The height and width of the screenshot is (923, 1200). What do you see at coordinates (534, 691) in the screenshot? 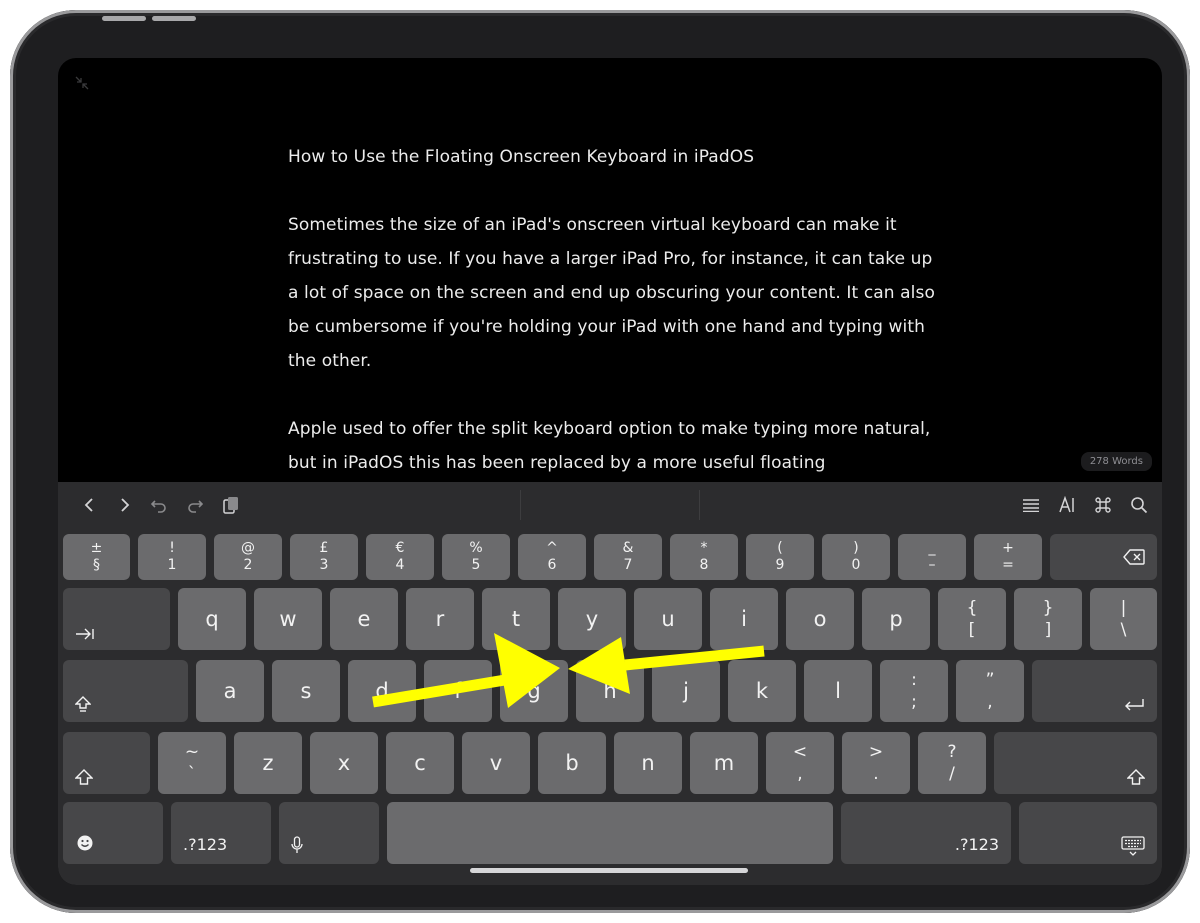
I see `key-g: g` at bounding box center [534, 691].